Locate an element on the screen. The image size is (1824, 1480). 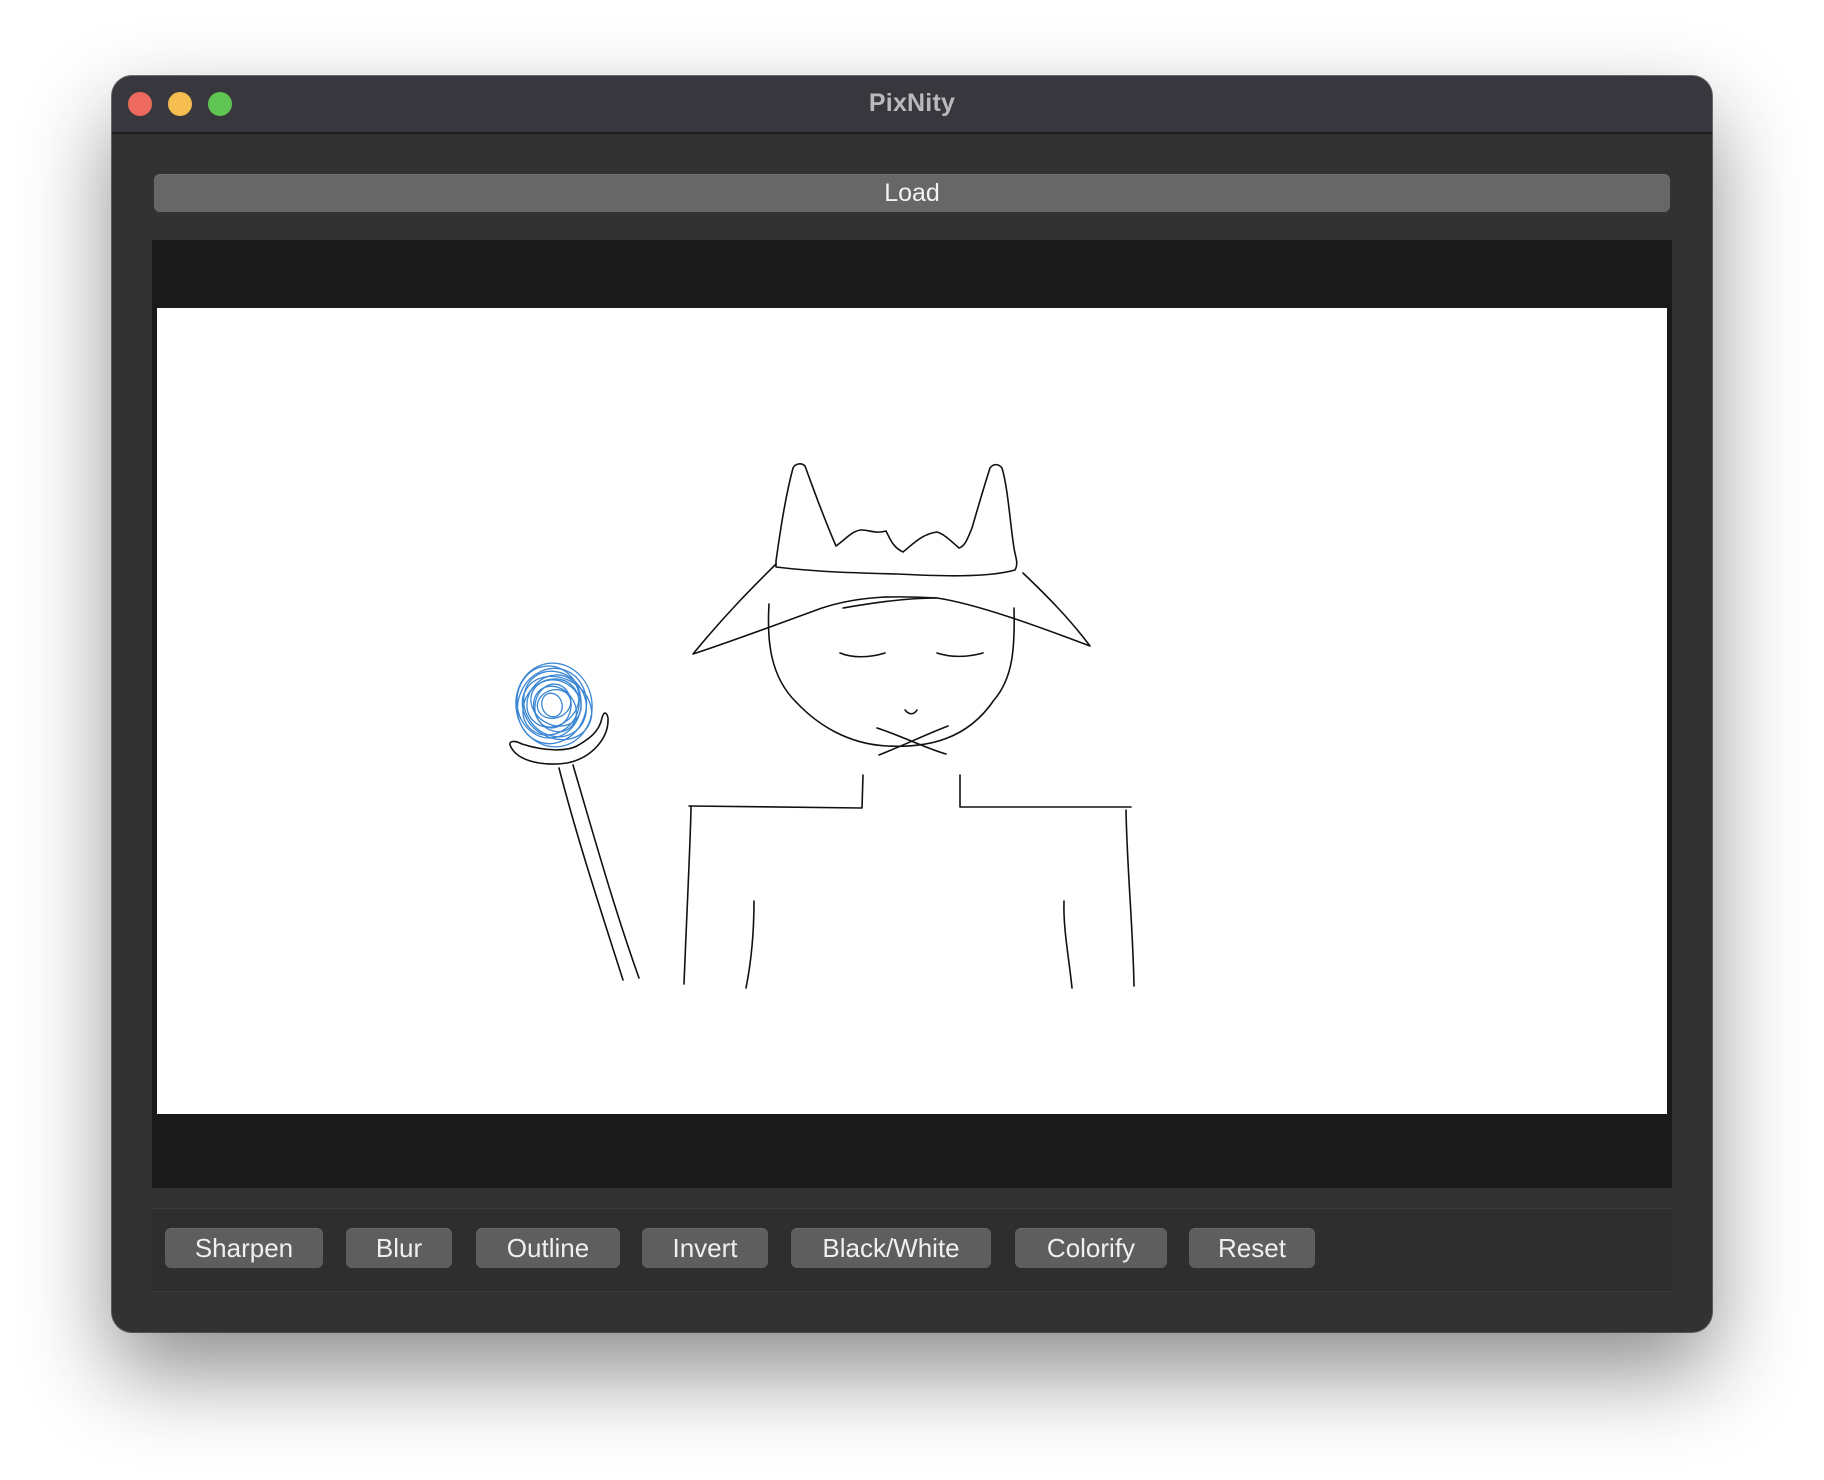
invert-button: Invert is located at coordinates (705, 1248).